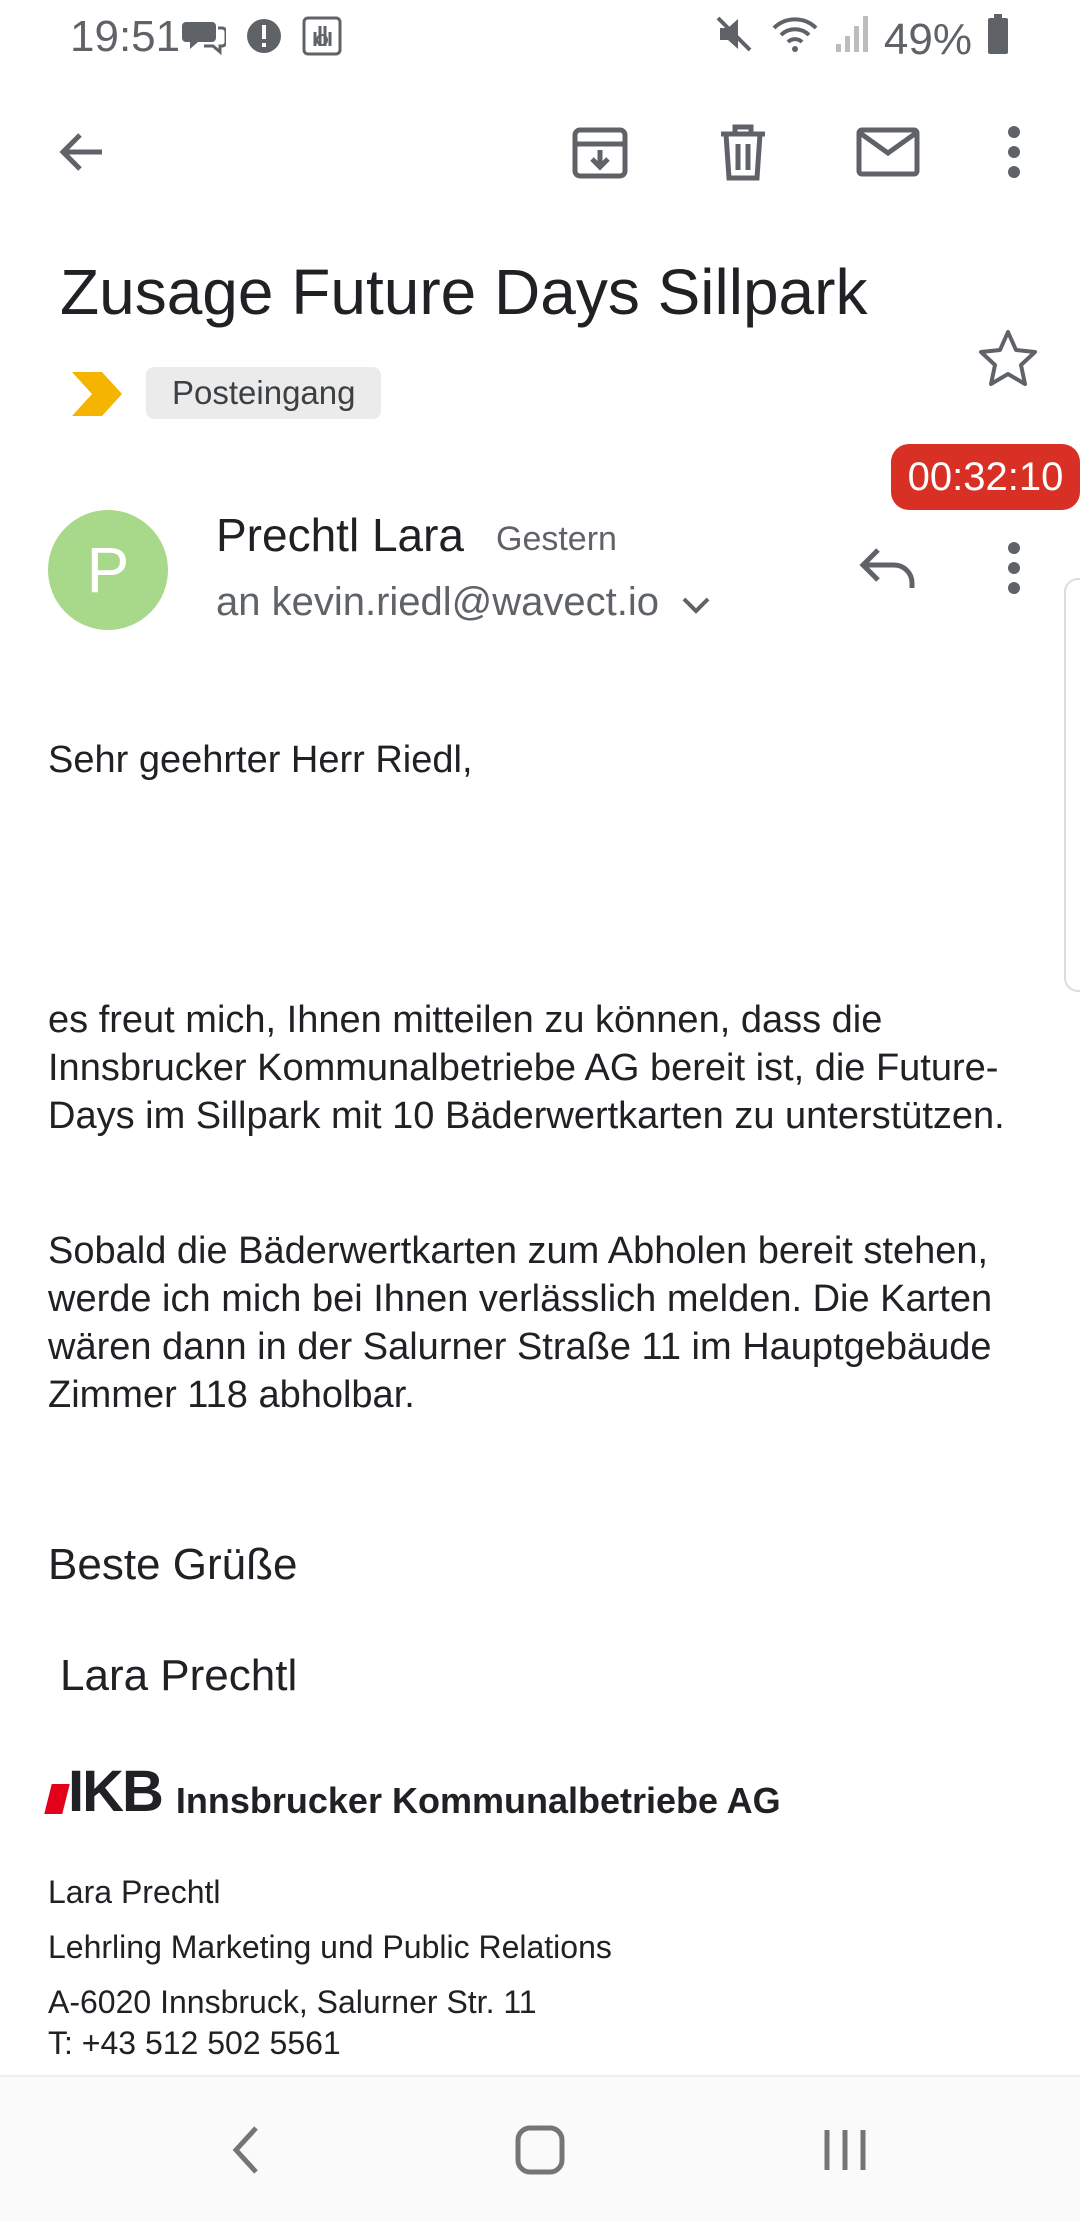  I want to click on system-icons: 49%, so click(861, 39).